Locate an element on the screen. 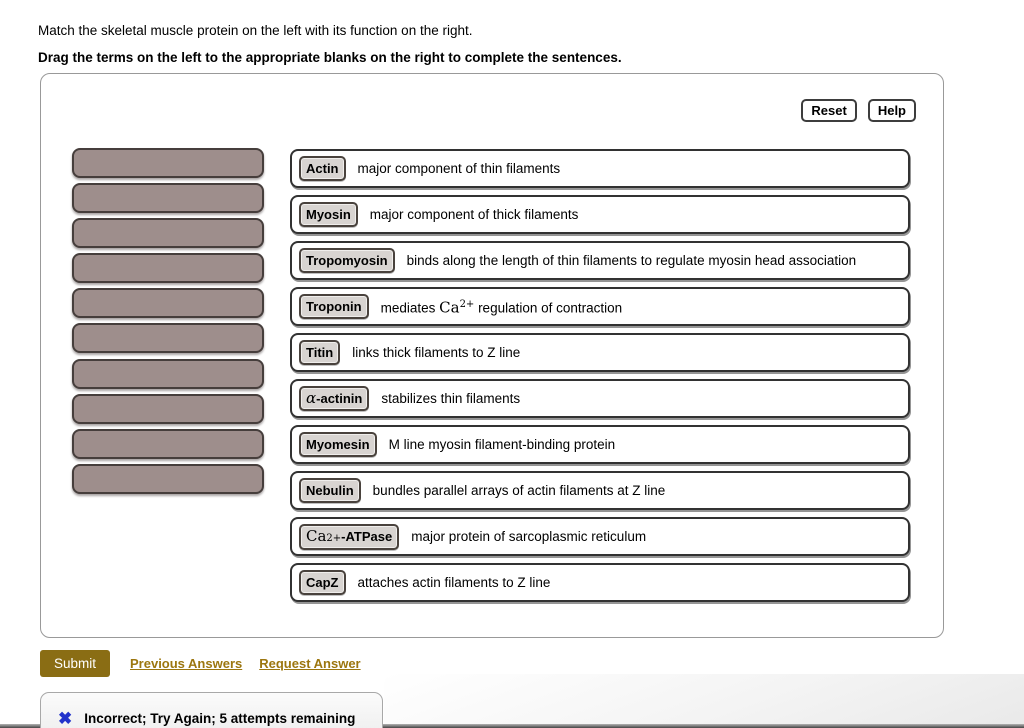 Image resolution: width=1024 pixels, height=728 pixels. text-segment: Myosin is located at coordinates (328, 214).